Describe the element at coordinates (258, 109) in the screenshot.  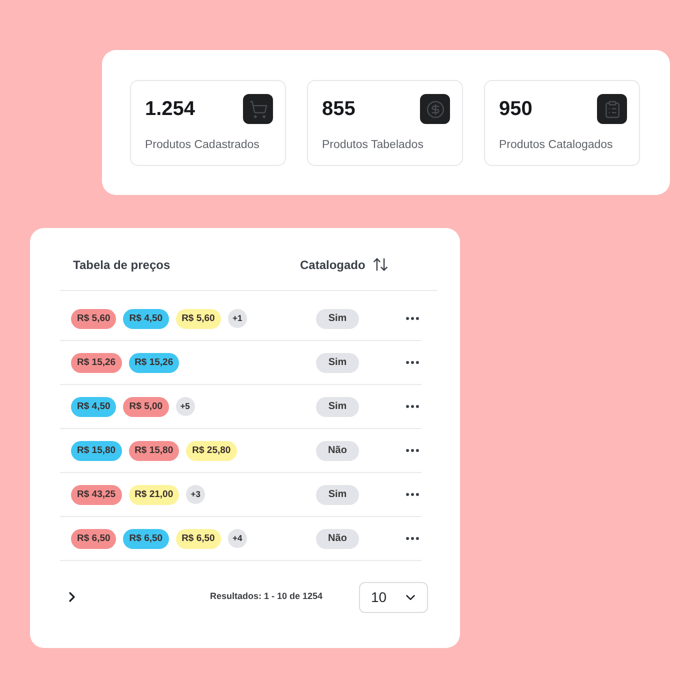
I see `cart-icon` at that location.